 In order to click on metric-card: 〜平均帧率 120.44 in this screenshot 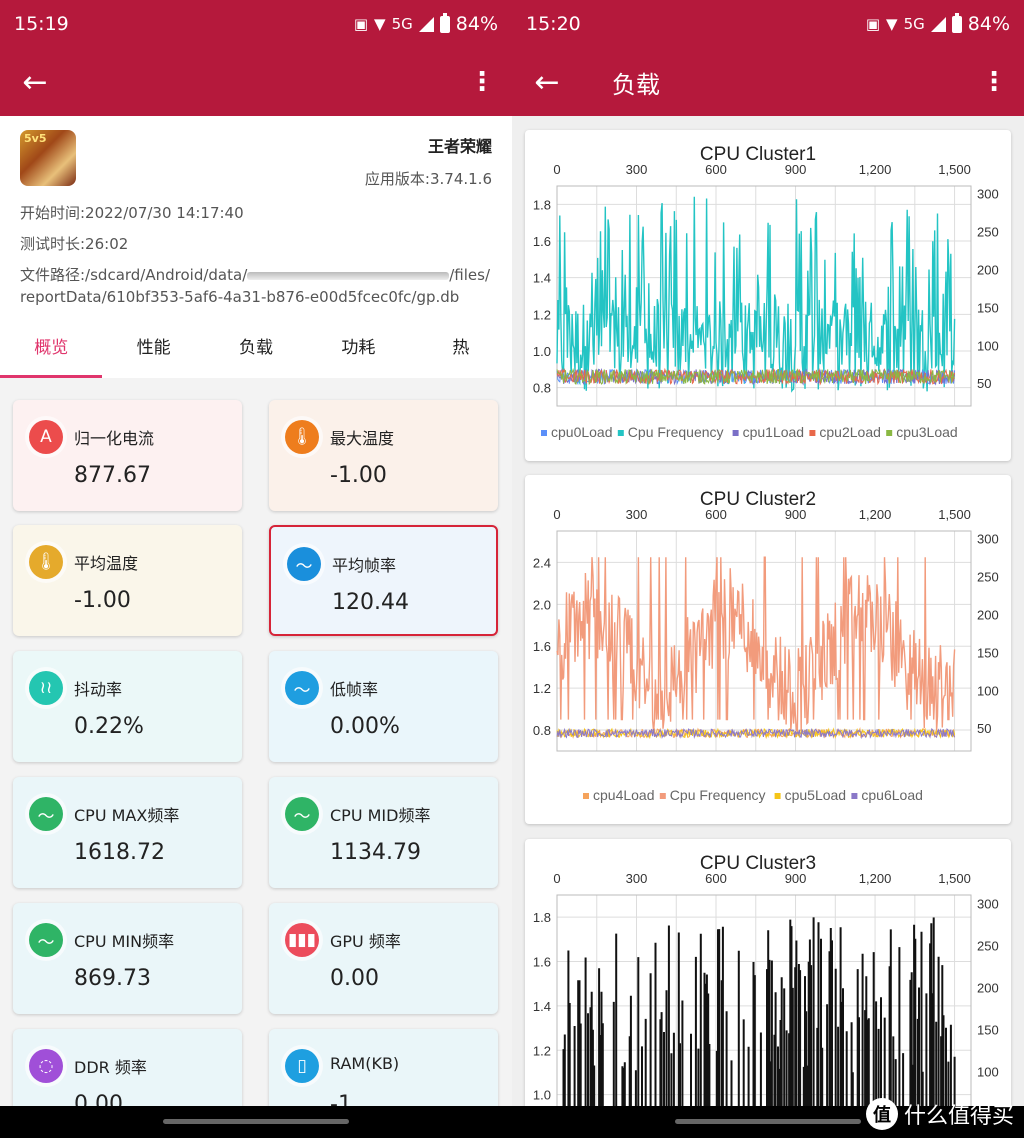, I will do `click(383, 580)`.